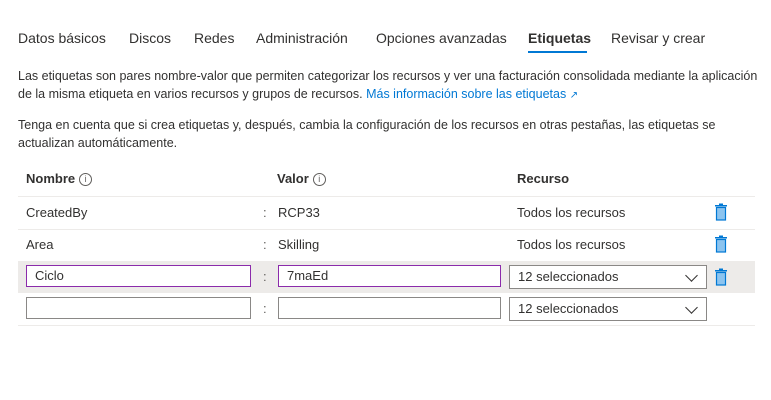 Image resolution: width=771 pixels, height=400 pixels. What do you see at coordinates (441, 38) in the screenshot?
I see `tab-opciones-avanzadas: Opciones avanzadas` at bounding box center [441, 38].